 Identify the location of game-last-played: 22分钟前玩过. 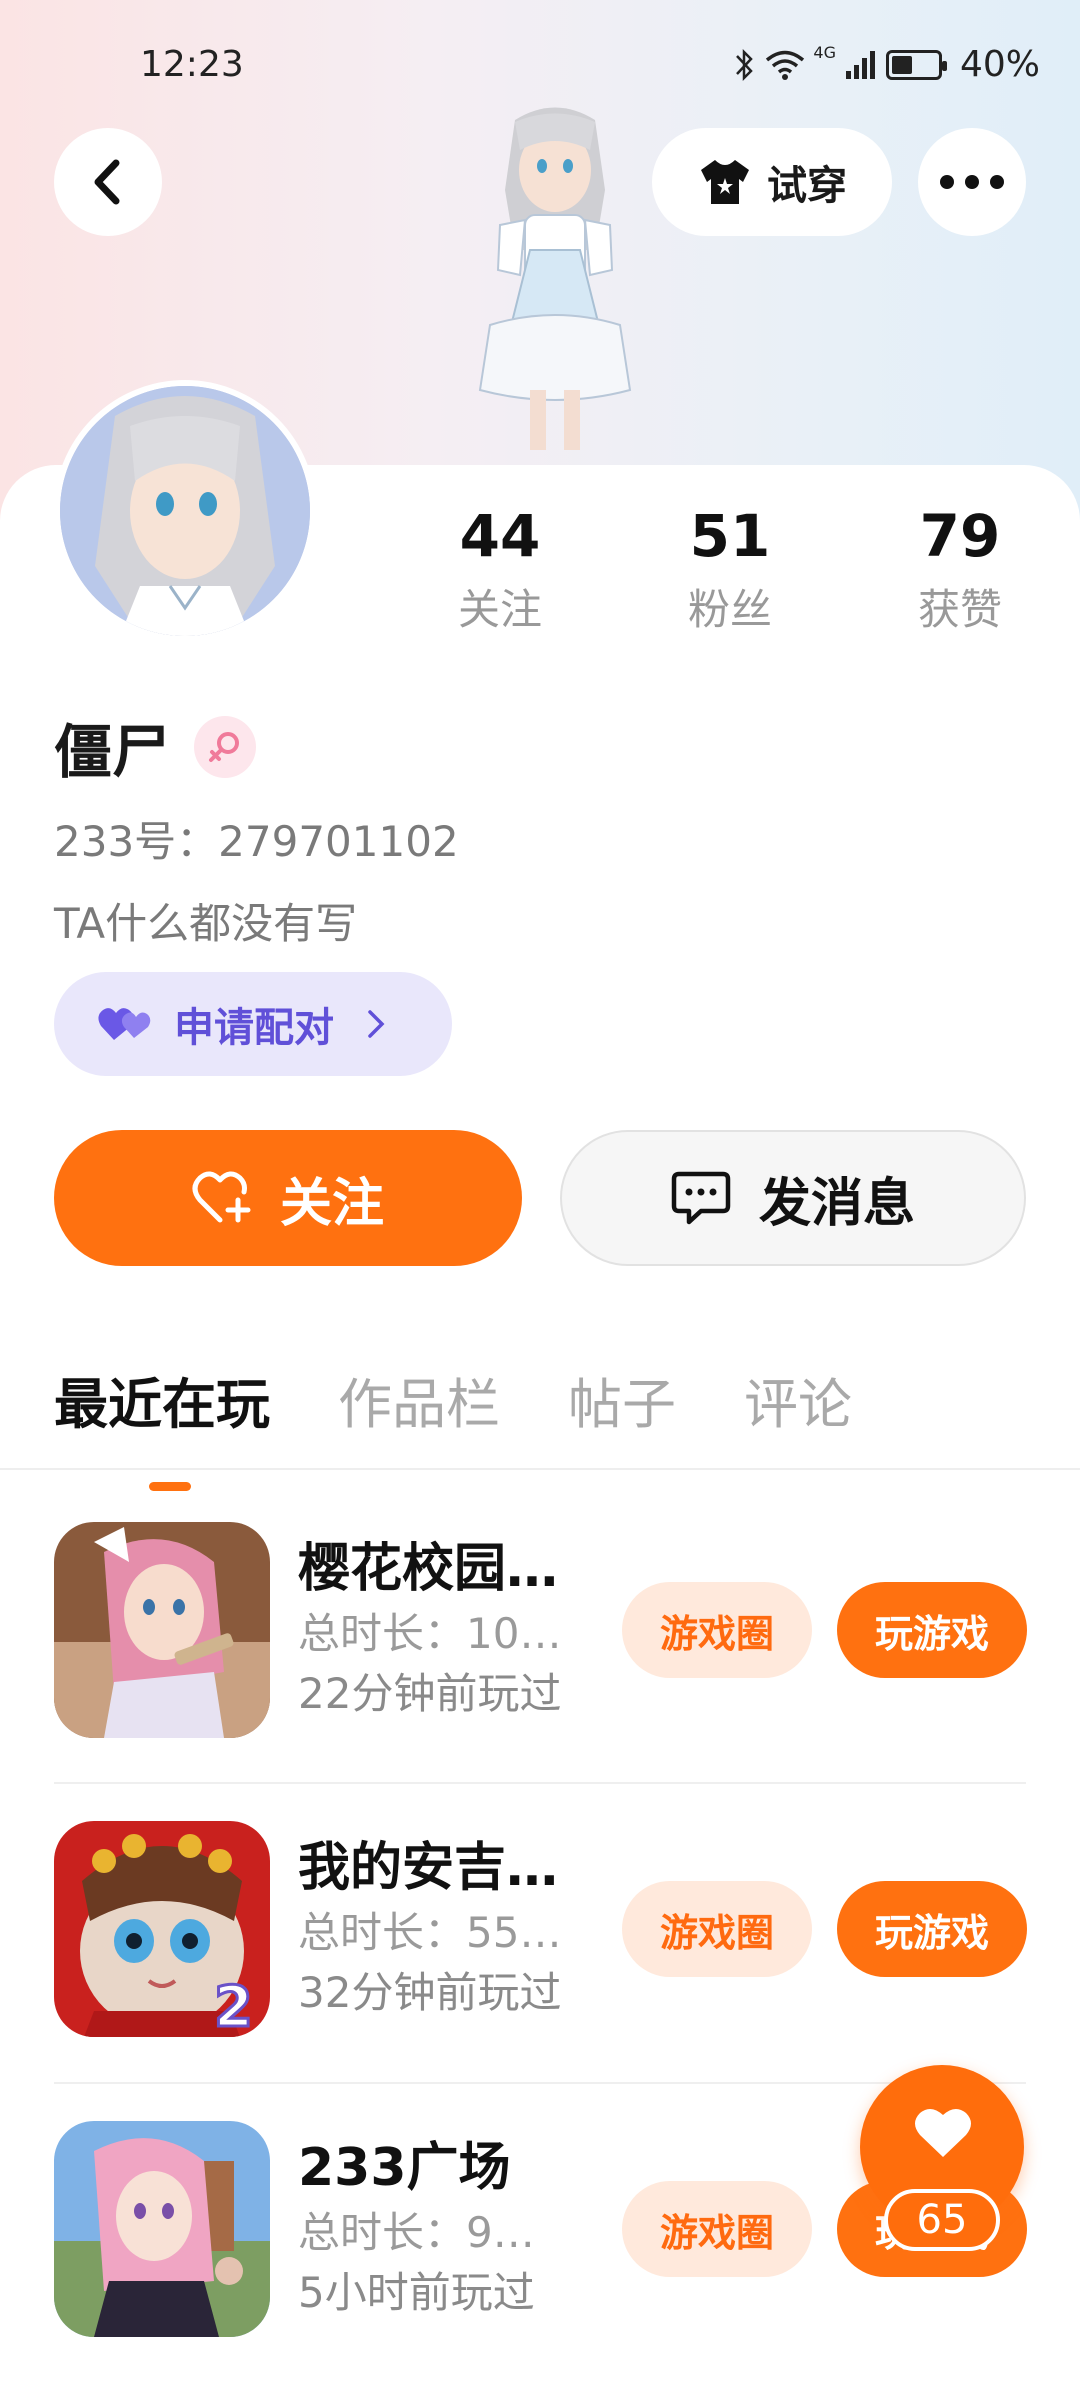
(430, 1693).